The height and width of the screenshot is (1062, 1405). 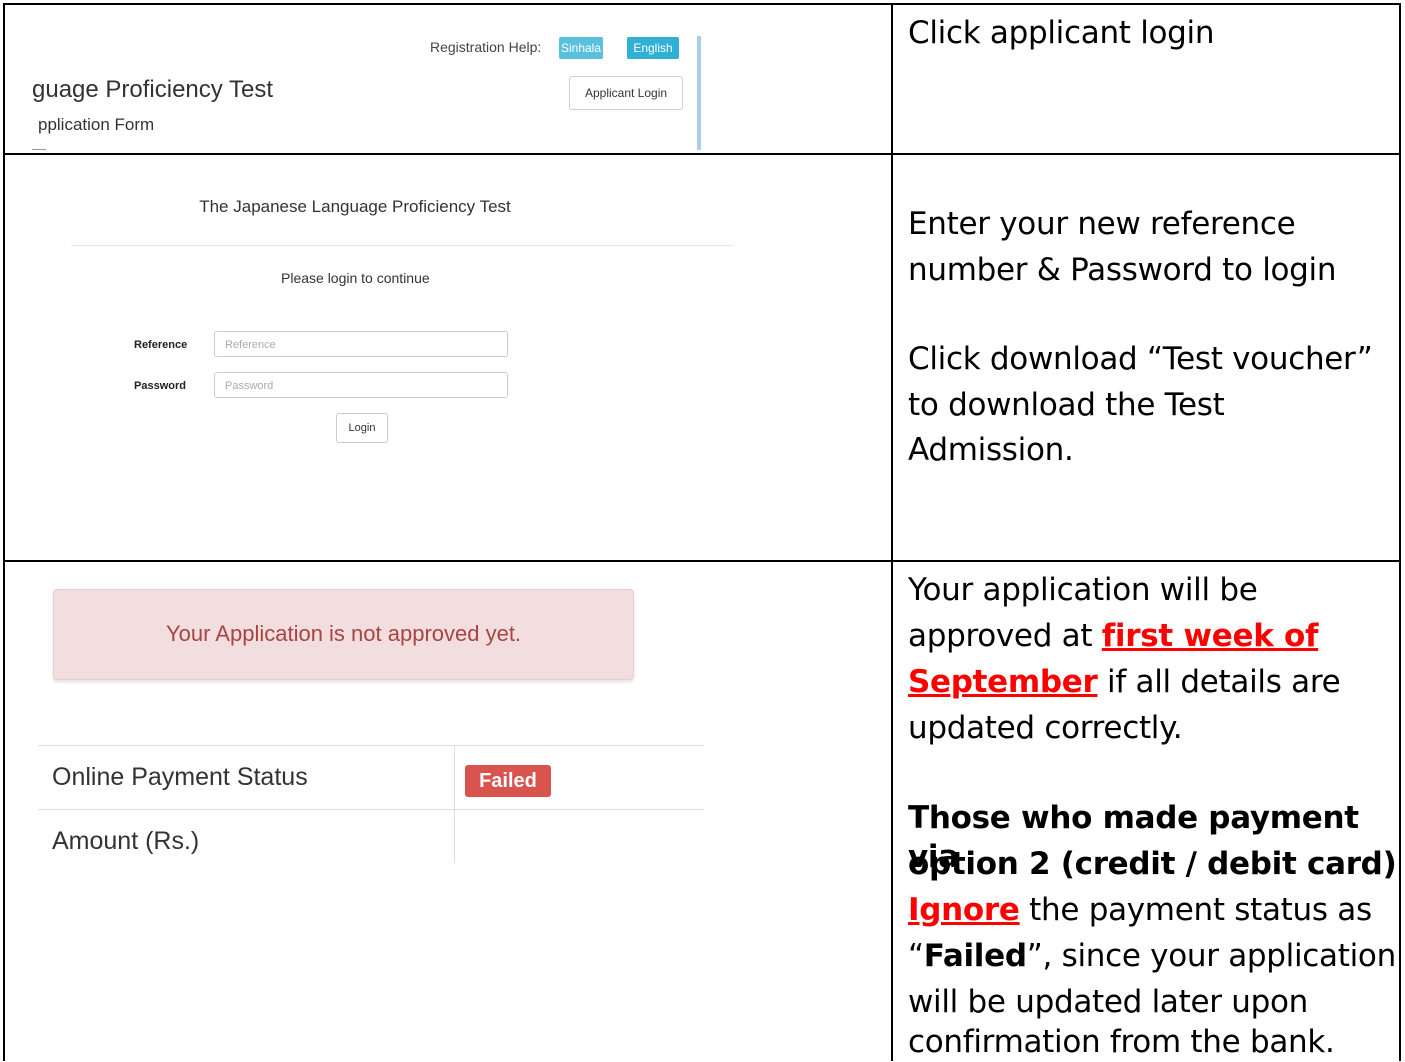 What do you see at coordinates (1219, 682) in the screenshot?
I see `approval-line3-text: if all details are` at bounding box center [1219, 682].